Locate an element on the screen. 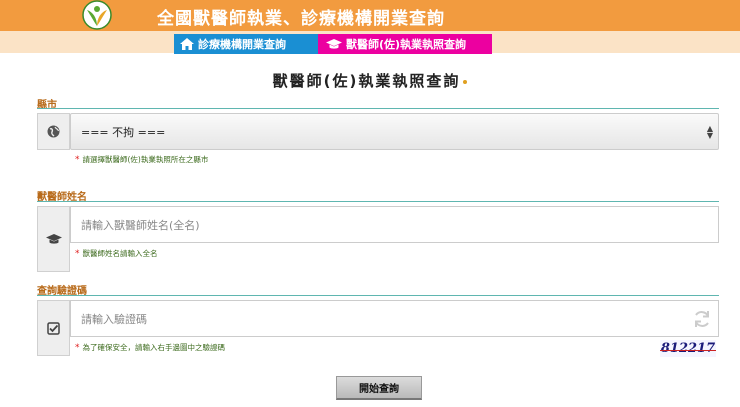  name-input-group: 請輸入獸醫師姓名(全名) is located at coordinates (378, 239).